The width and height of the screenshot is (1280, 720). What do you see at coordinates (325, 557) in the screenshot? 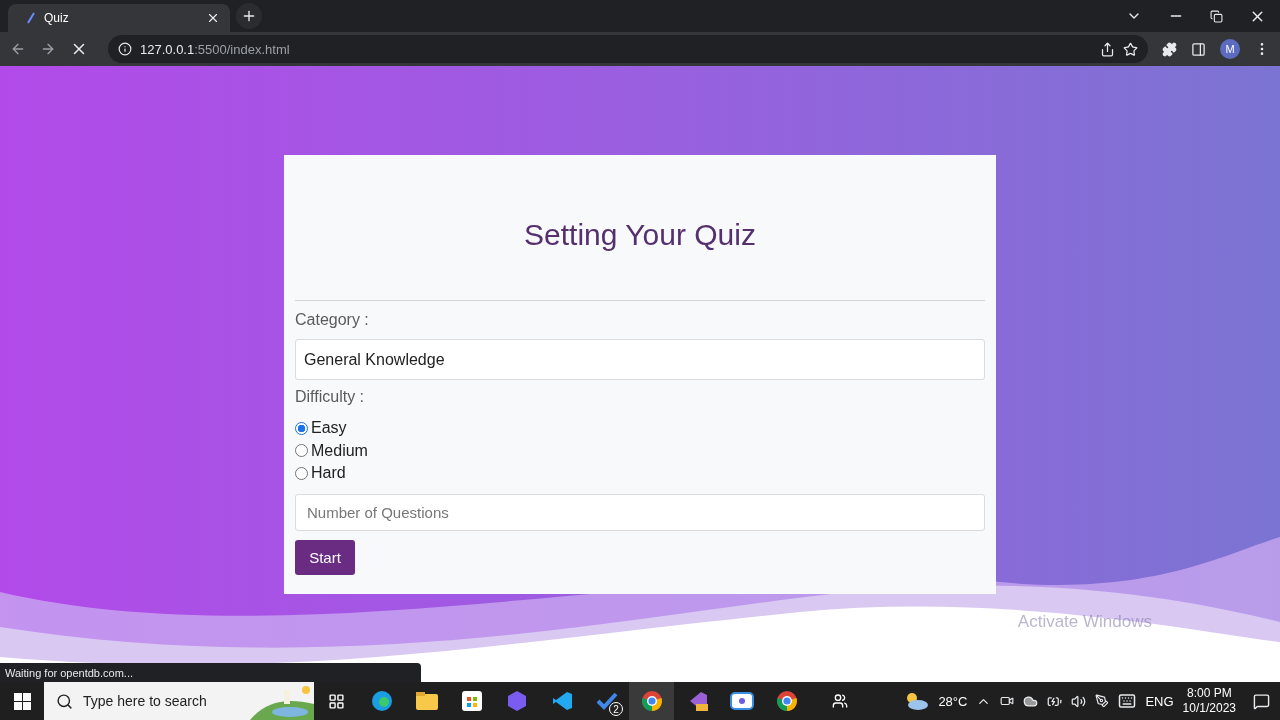
I see `start-button: Start` at bounding box center [325, 557].